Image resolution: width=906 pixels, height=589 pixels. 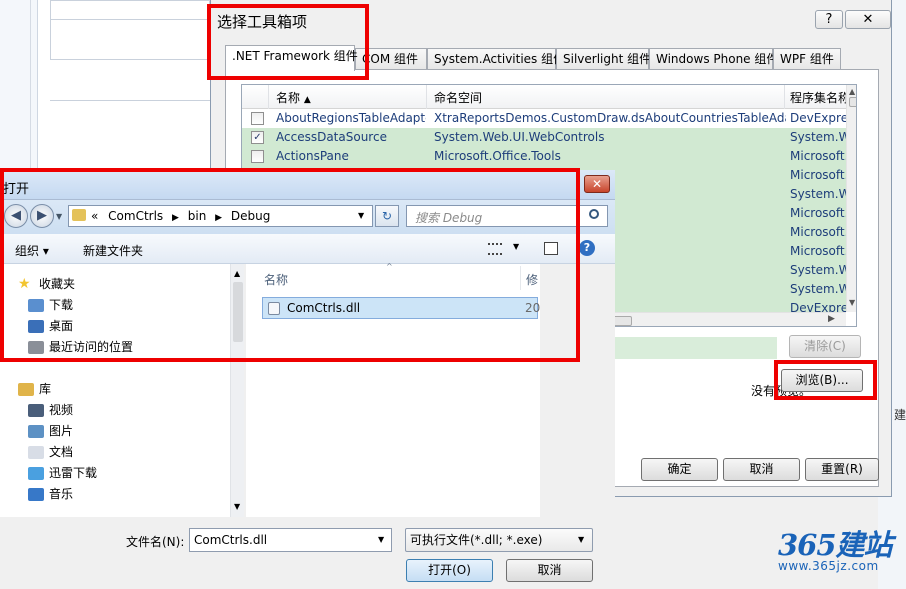 What do you see at coordinates (389, 266) in the screenshot?
I see `sort-indicator-icon: ^` at bounding box center [389, 266].